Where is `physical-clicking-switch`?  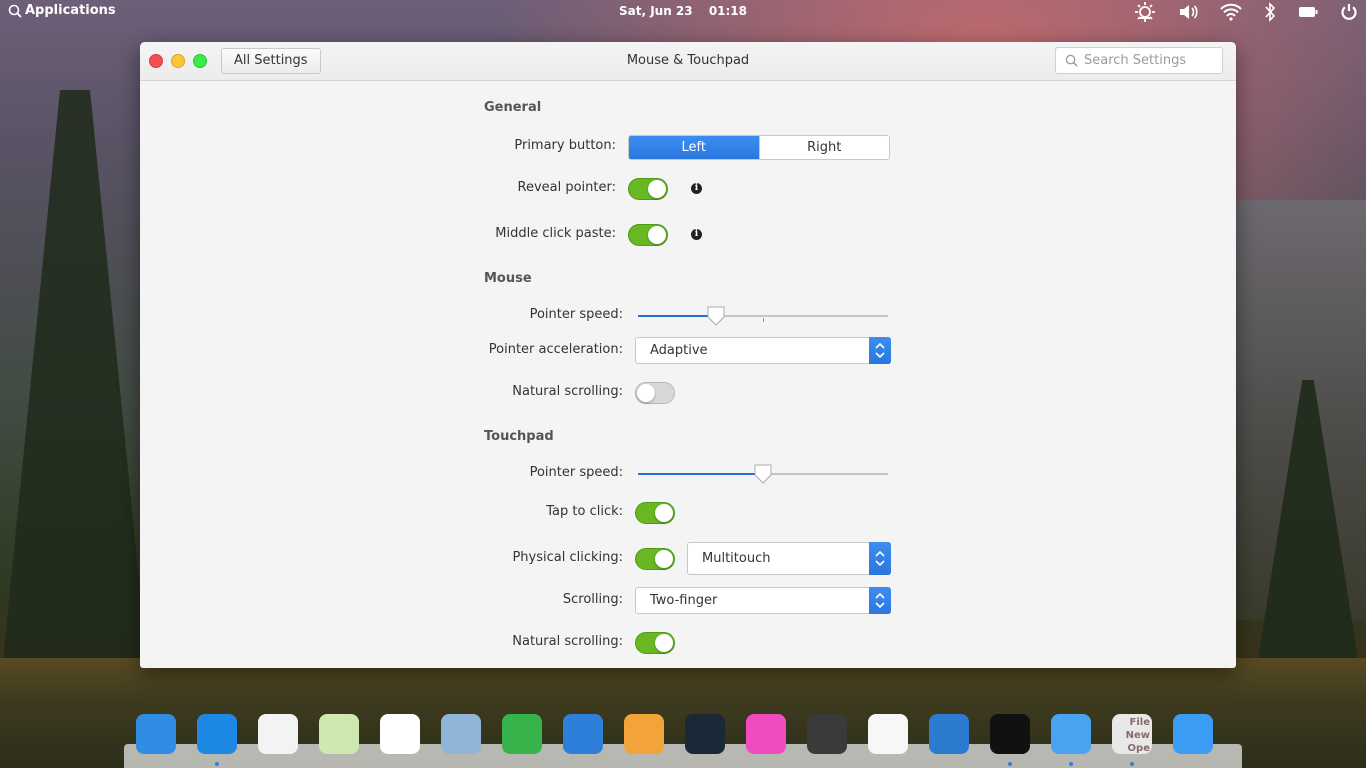 physical-clicking-switch is located at coordinates (655, 559).